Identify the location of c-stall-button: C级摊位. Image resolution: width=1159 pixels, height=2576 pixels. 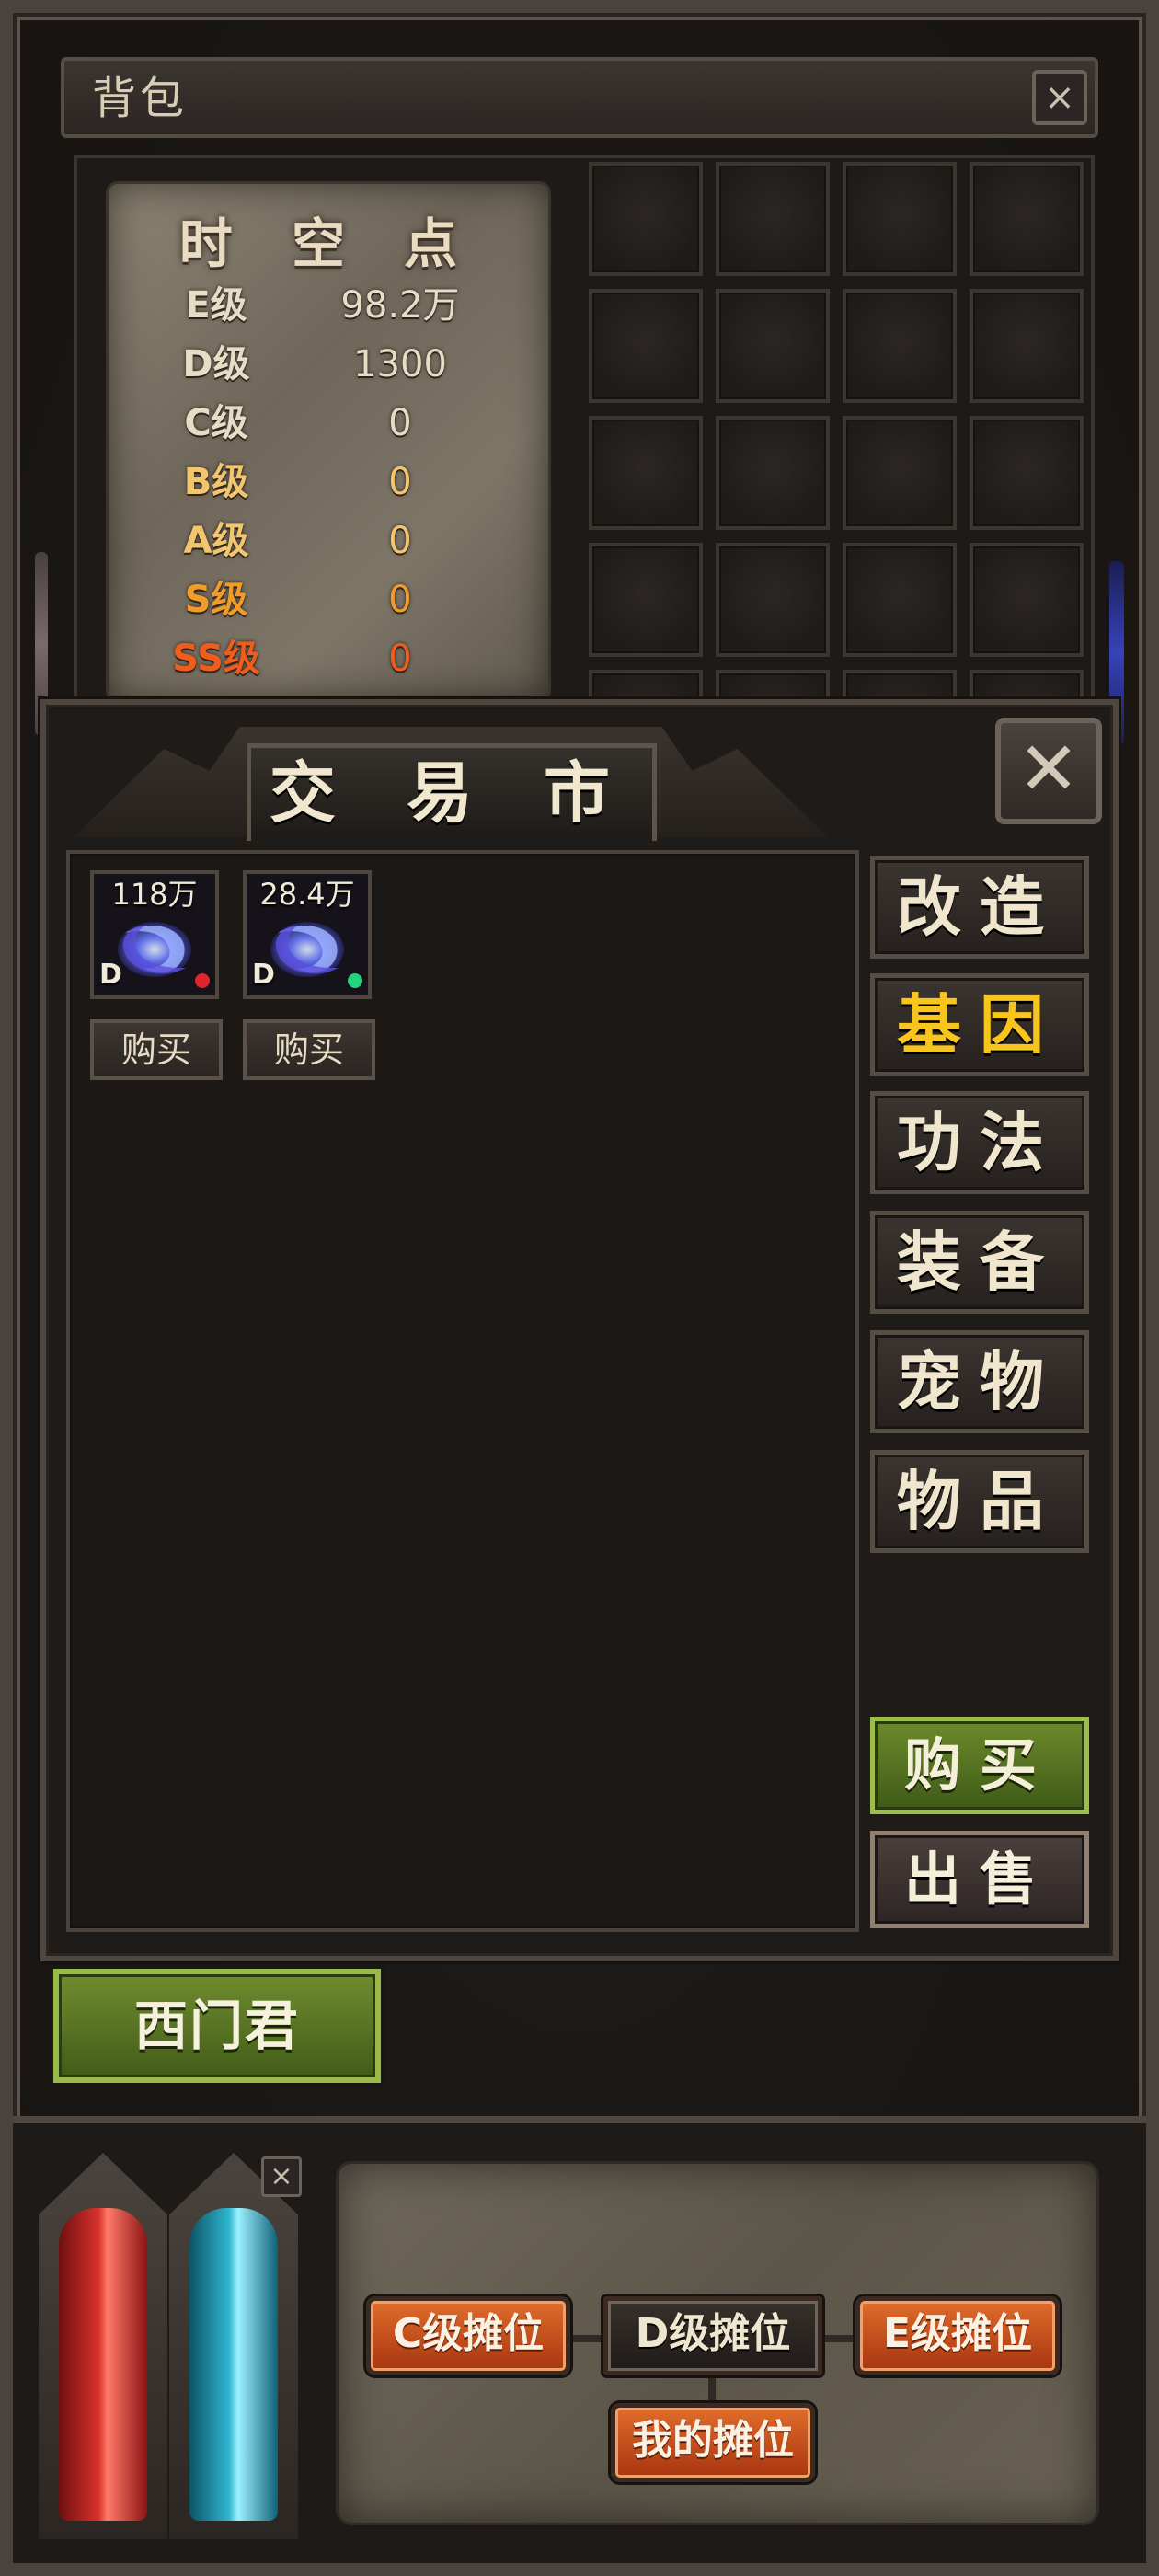
(468, 2335).